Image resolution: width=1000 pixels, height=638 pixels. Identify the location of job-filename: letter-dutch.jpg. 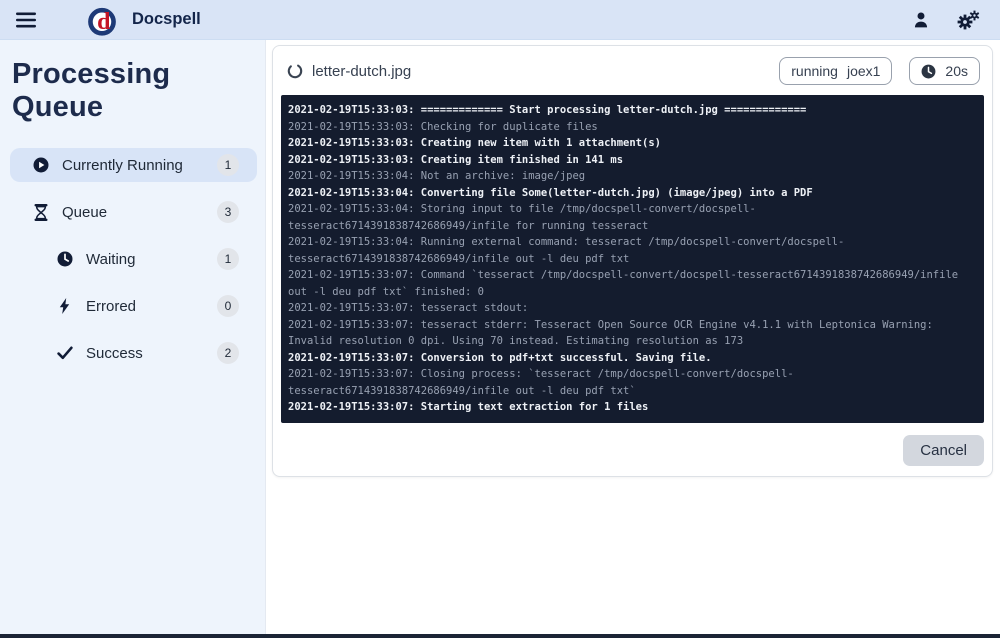
(362, 71).